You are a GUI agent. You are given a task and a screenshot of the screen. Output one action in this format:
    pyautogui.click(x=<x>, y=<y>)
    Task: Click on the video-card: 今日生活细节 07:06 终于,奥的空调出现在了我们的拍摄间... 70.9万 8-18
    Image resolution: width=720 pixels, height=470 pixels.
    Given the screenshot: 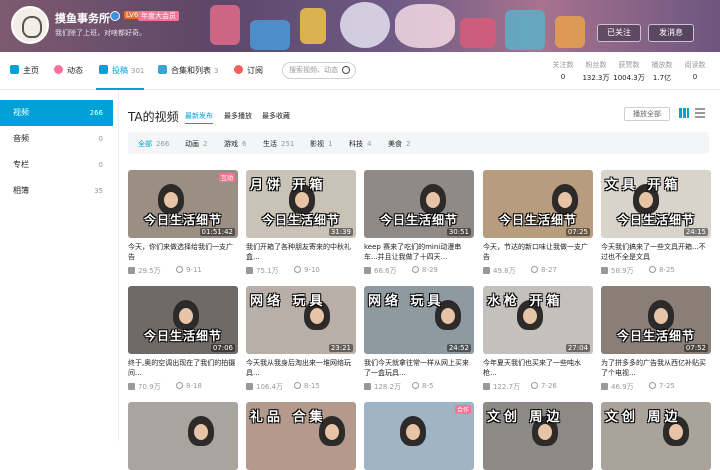 What is the action you would take?
    pyautogui.click(x=183, y=339)
    